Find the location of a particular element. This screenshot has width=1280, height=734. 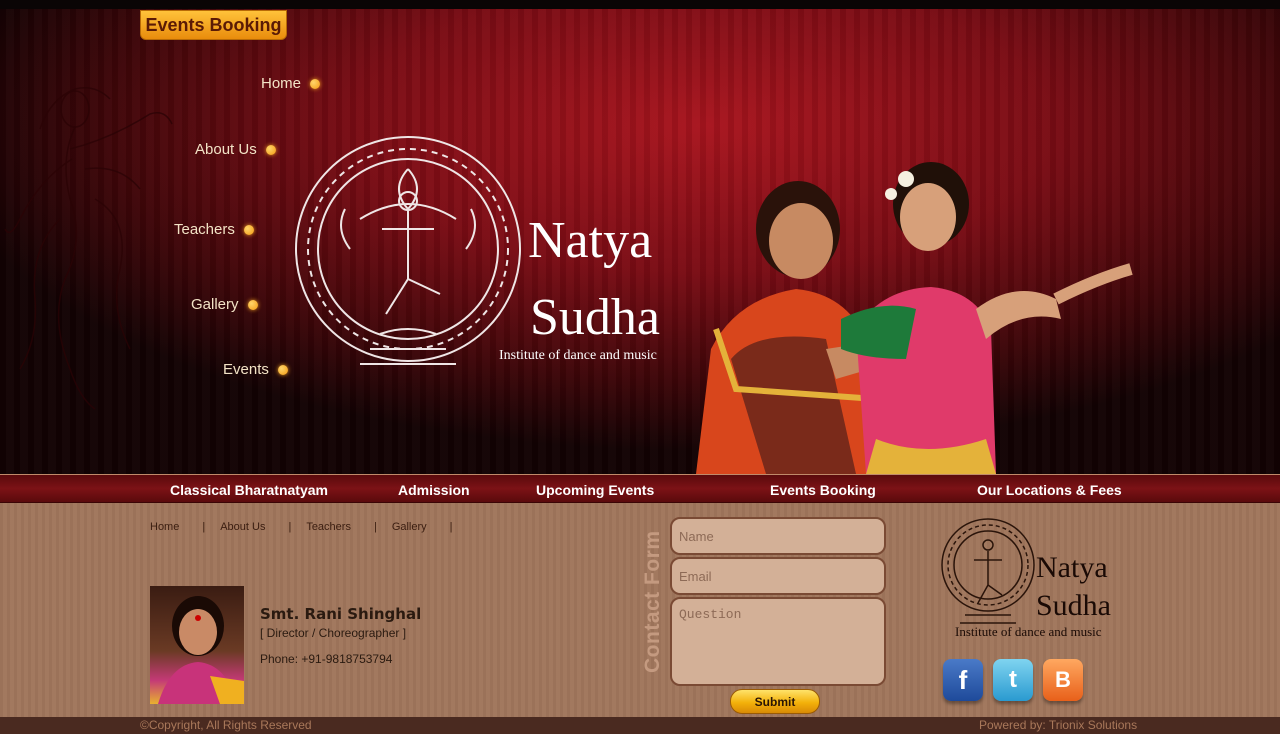

menu-classical-bharatnatyam: Classical Bharatnatyam is located at coordinates (249, 490).